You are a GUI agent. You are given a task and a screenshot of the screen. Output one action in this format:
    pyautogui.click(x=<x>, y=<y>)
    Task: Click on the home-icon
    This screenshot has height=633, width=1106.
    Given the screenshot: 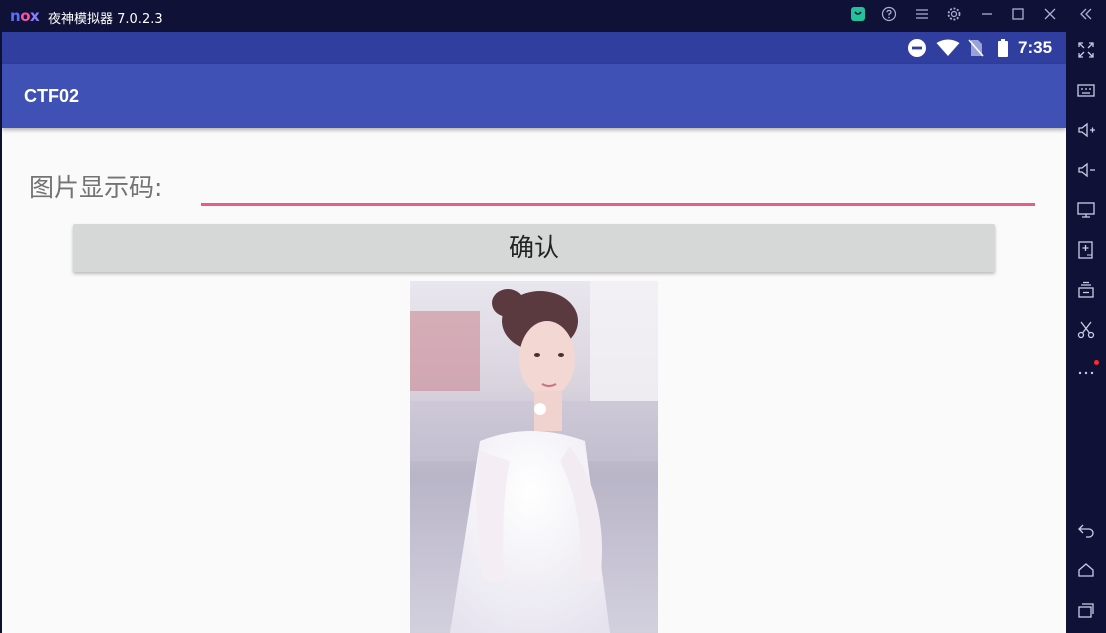 What is the action you would take?
    pyautogui.click(x=1086, y=572)
    